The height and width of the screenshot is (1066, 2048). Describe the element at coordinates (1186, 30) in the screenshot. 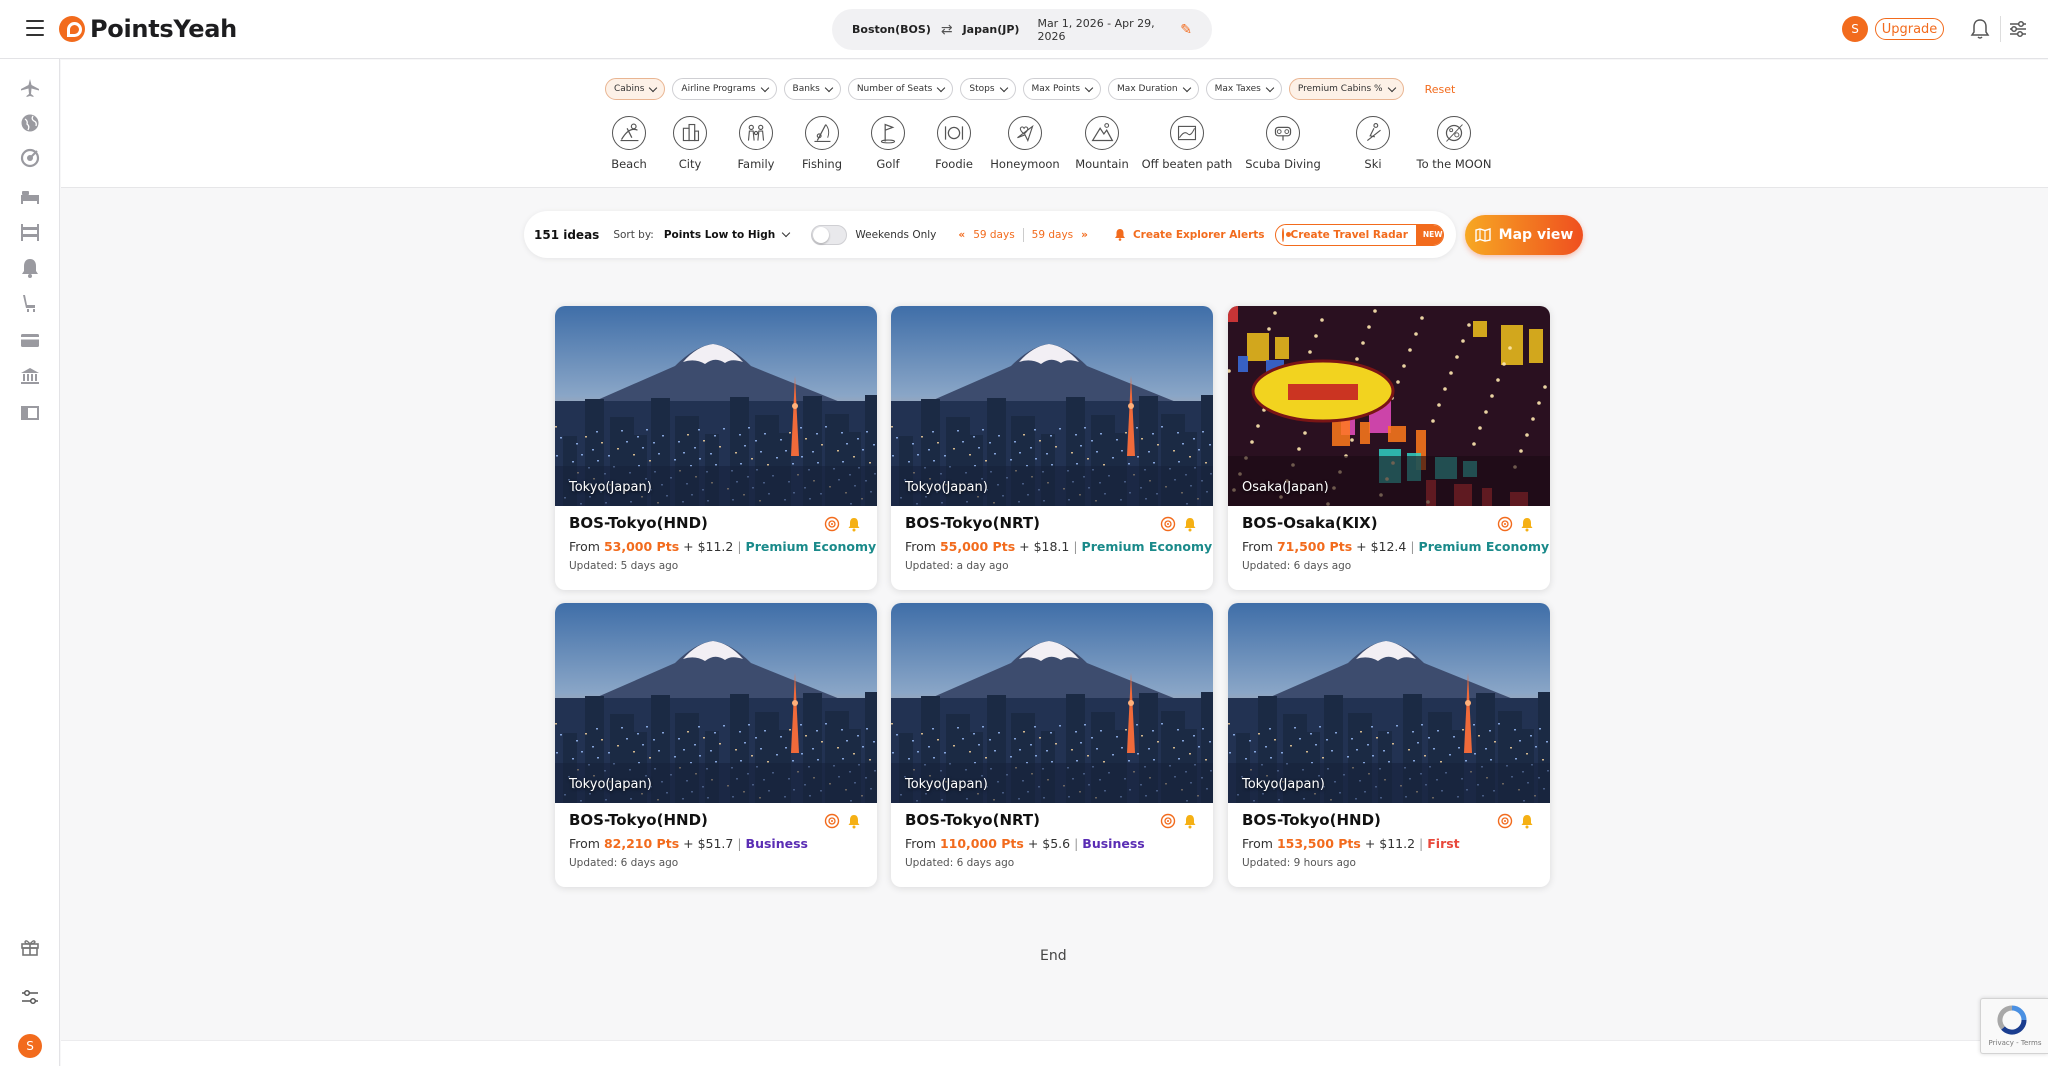

I see `edit-pencil-icon: ✎` at that location.